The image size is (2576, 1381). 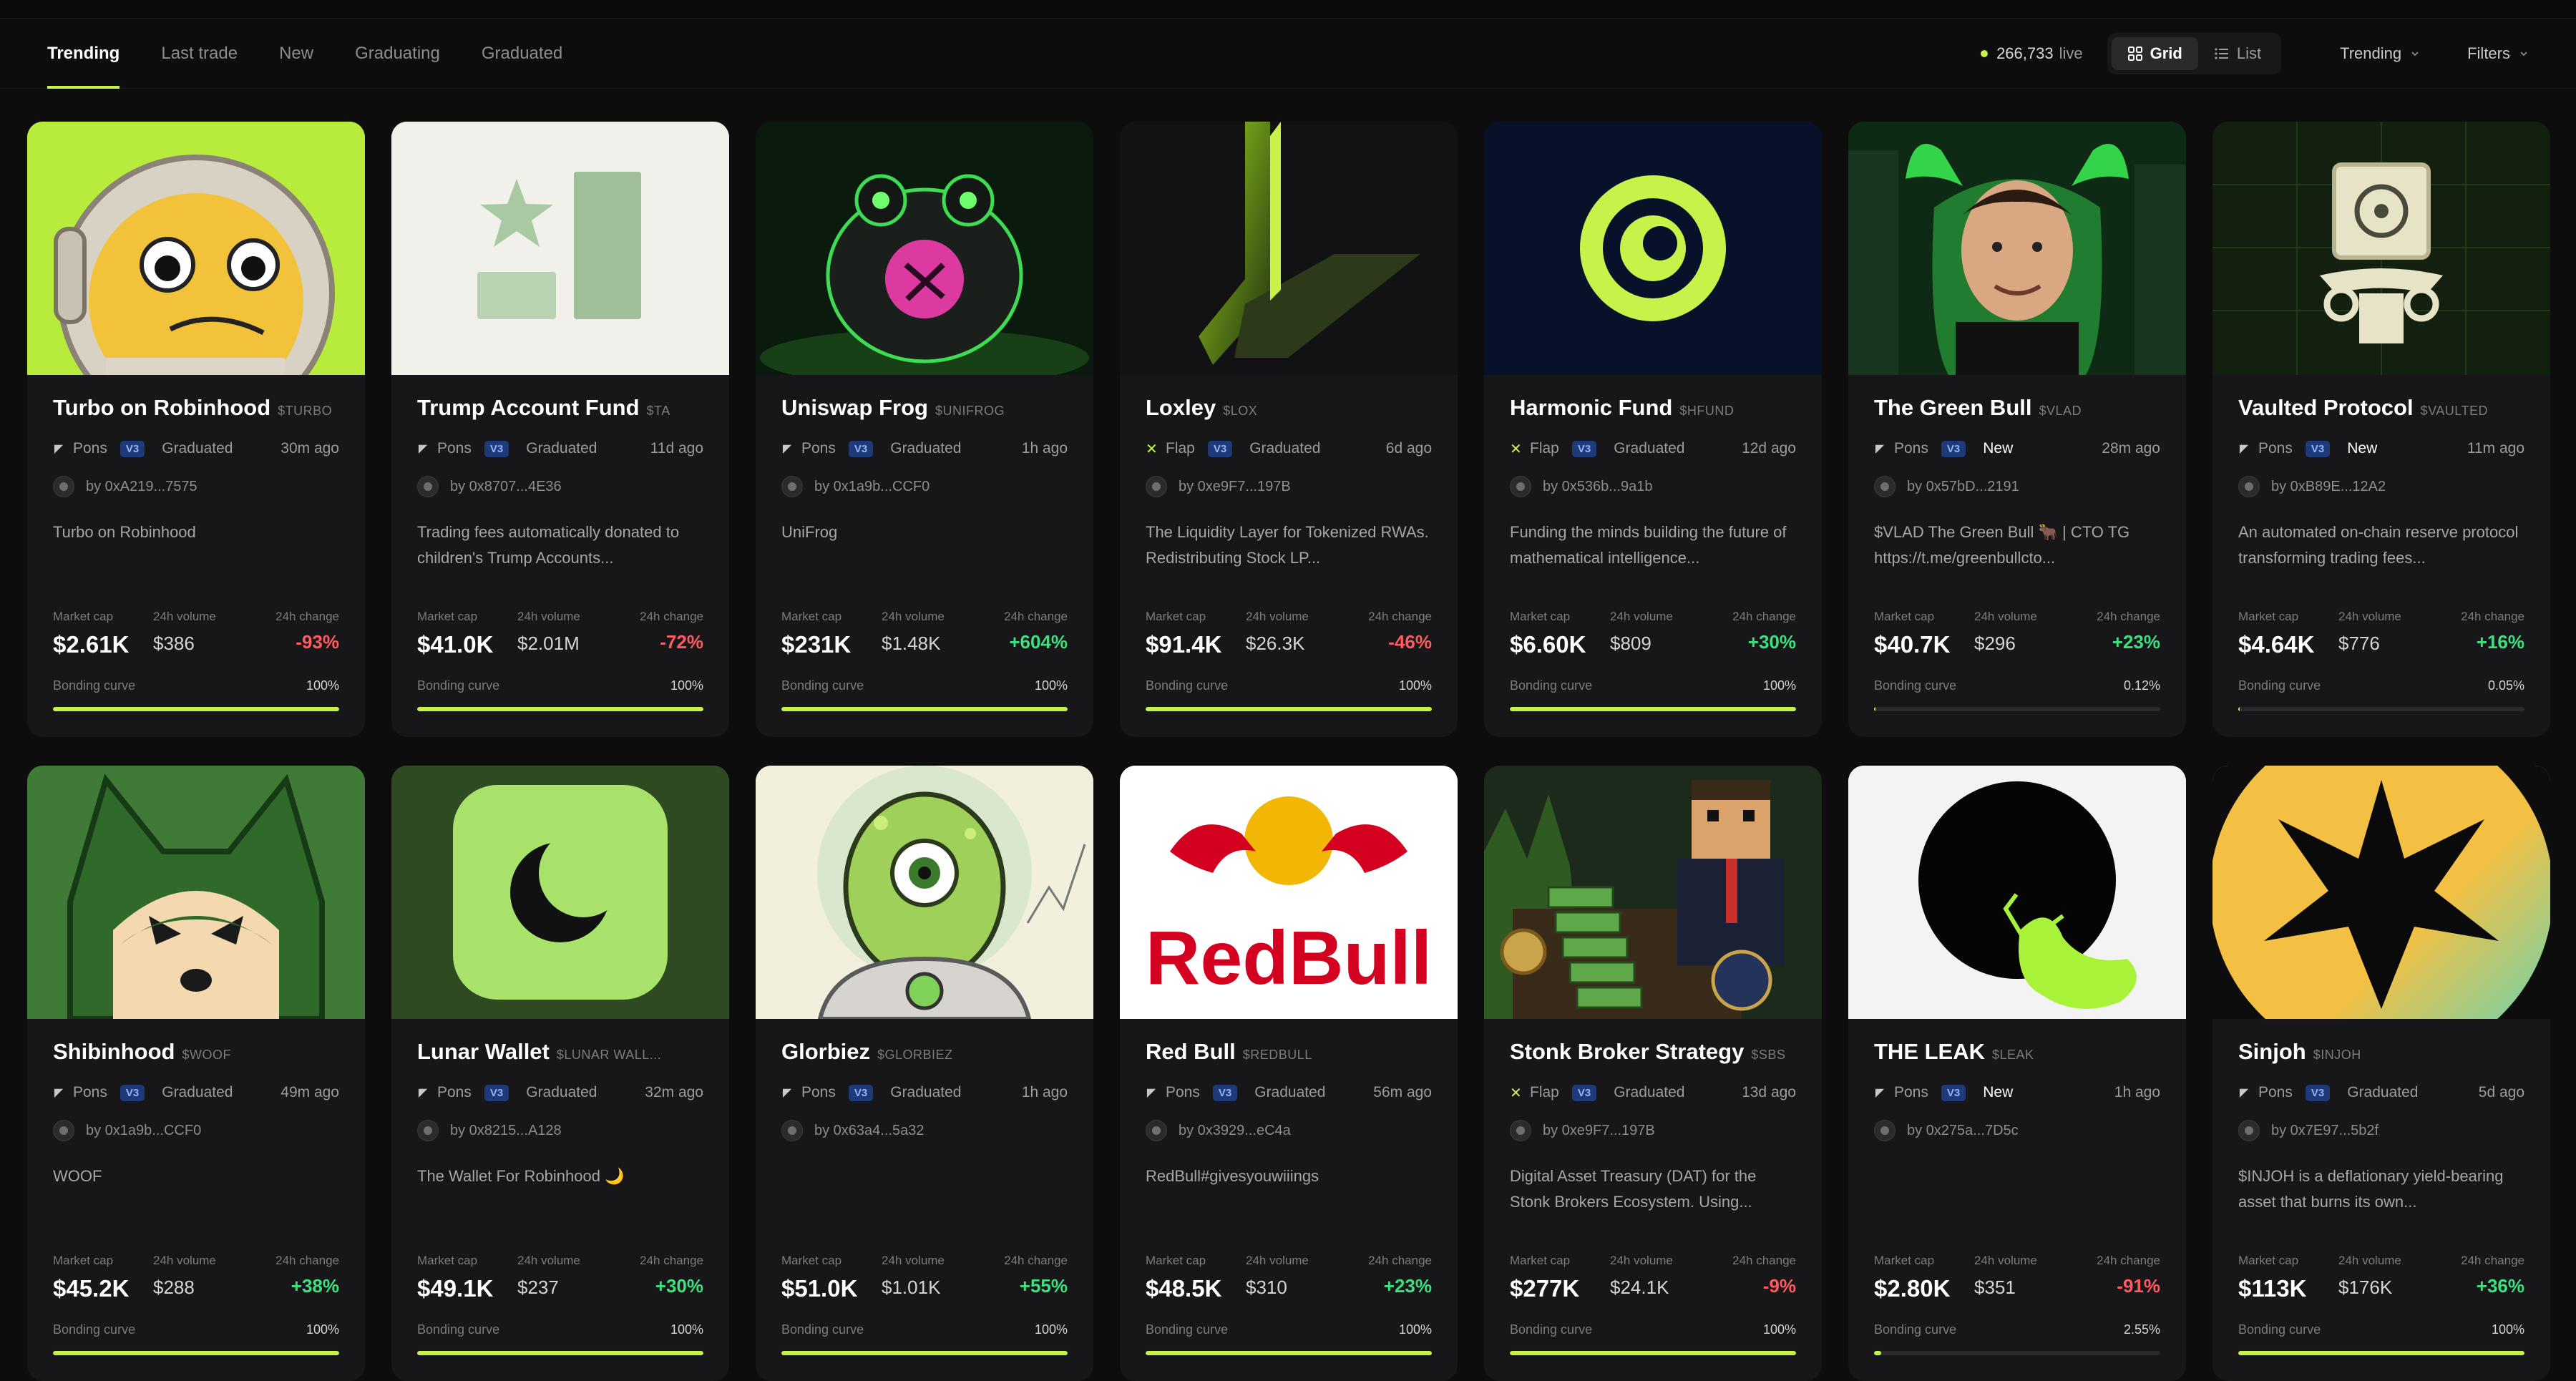 What do you see at coordinates (197, 448) in the screenshot?
I see `status-label: Graduated` at bounding box center [197, 448].